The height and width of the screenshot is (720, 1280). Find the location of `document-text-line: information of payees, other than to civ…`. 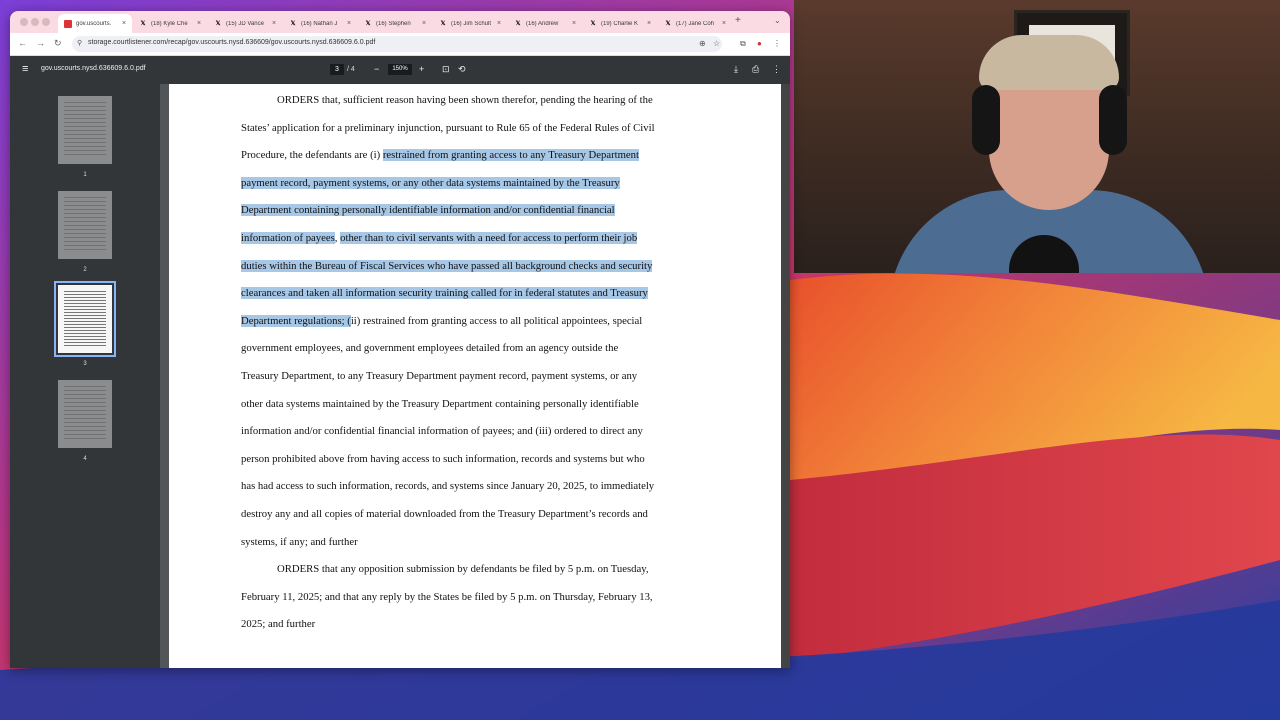

document-text-line: information of payees, other than to civ… is located at coordinates (439, 238).